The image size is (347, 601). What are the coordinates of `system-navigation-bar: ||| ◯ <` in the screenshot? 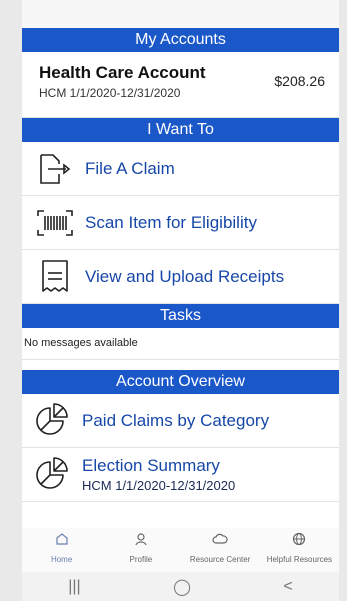 It's located at (180, 586).